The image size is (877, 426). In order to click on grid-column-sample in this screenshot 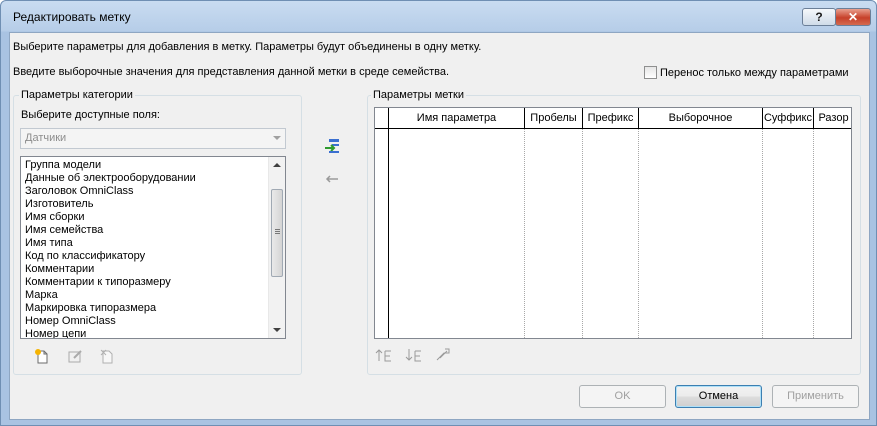, I will do `click(701, 233)`.